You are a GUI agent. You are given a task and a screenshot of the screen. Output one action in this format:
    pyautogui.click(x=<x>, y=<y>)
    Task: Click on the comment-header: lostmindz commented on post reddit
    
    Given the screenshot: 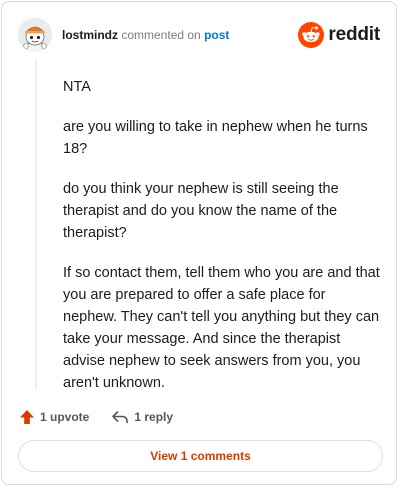 What is the action you would take?
    pyautogui.click(x=199, y=36)
    